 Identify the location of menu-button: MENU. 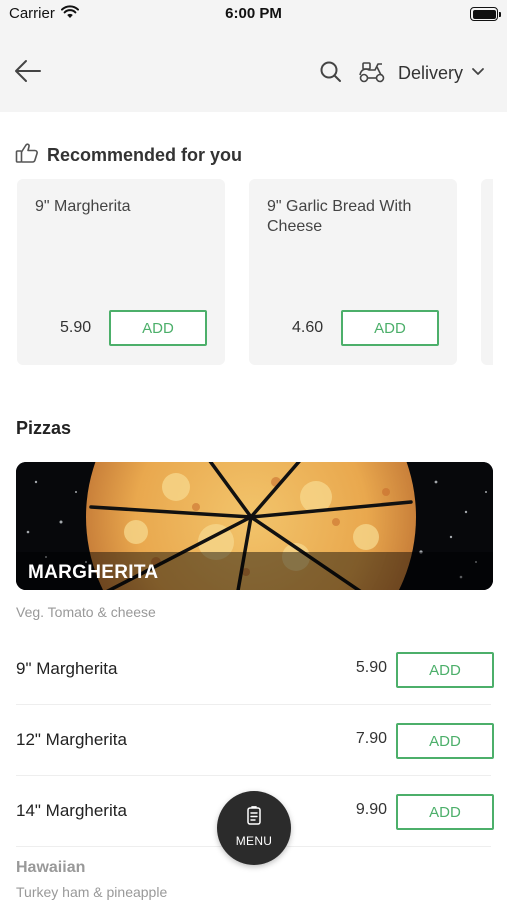
(254, 828).